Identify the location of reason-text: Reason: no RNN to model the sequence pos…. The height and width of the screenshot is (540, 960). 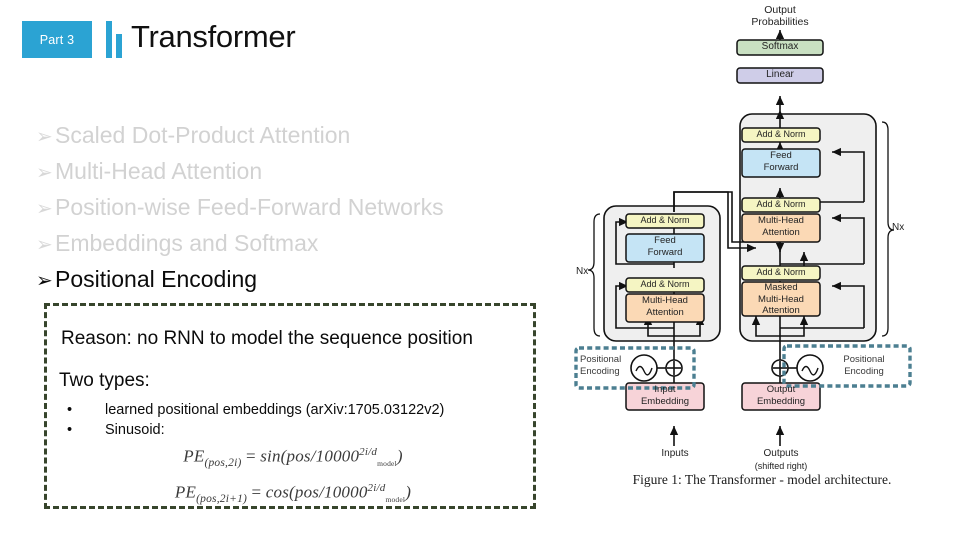
(267, 338).